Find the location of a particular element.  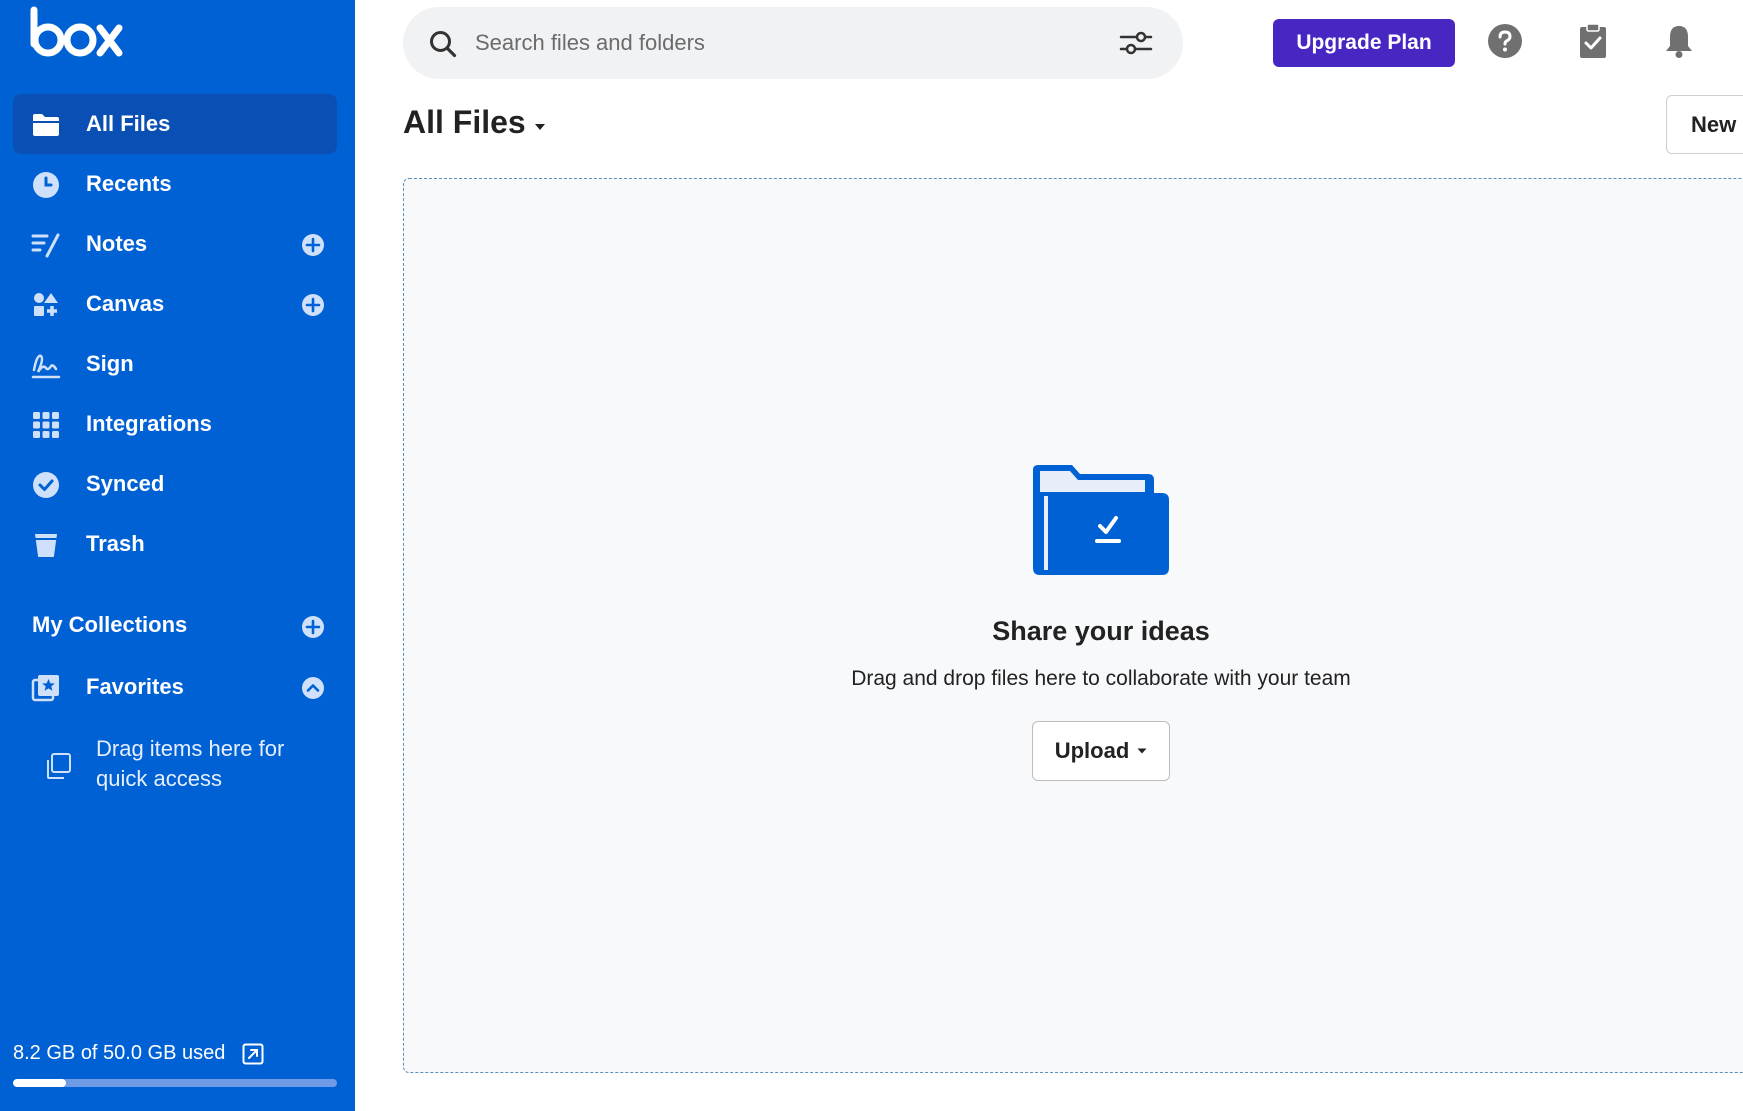

sidebar-item-sign: Sign is located at coordinates (175, 364).